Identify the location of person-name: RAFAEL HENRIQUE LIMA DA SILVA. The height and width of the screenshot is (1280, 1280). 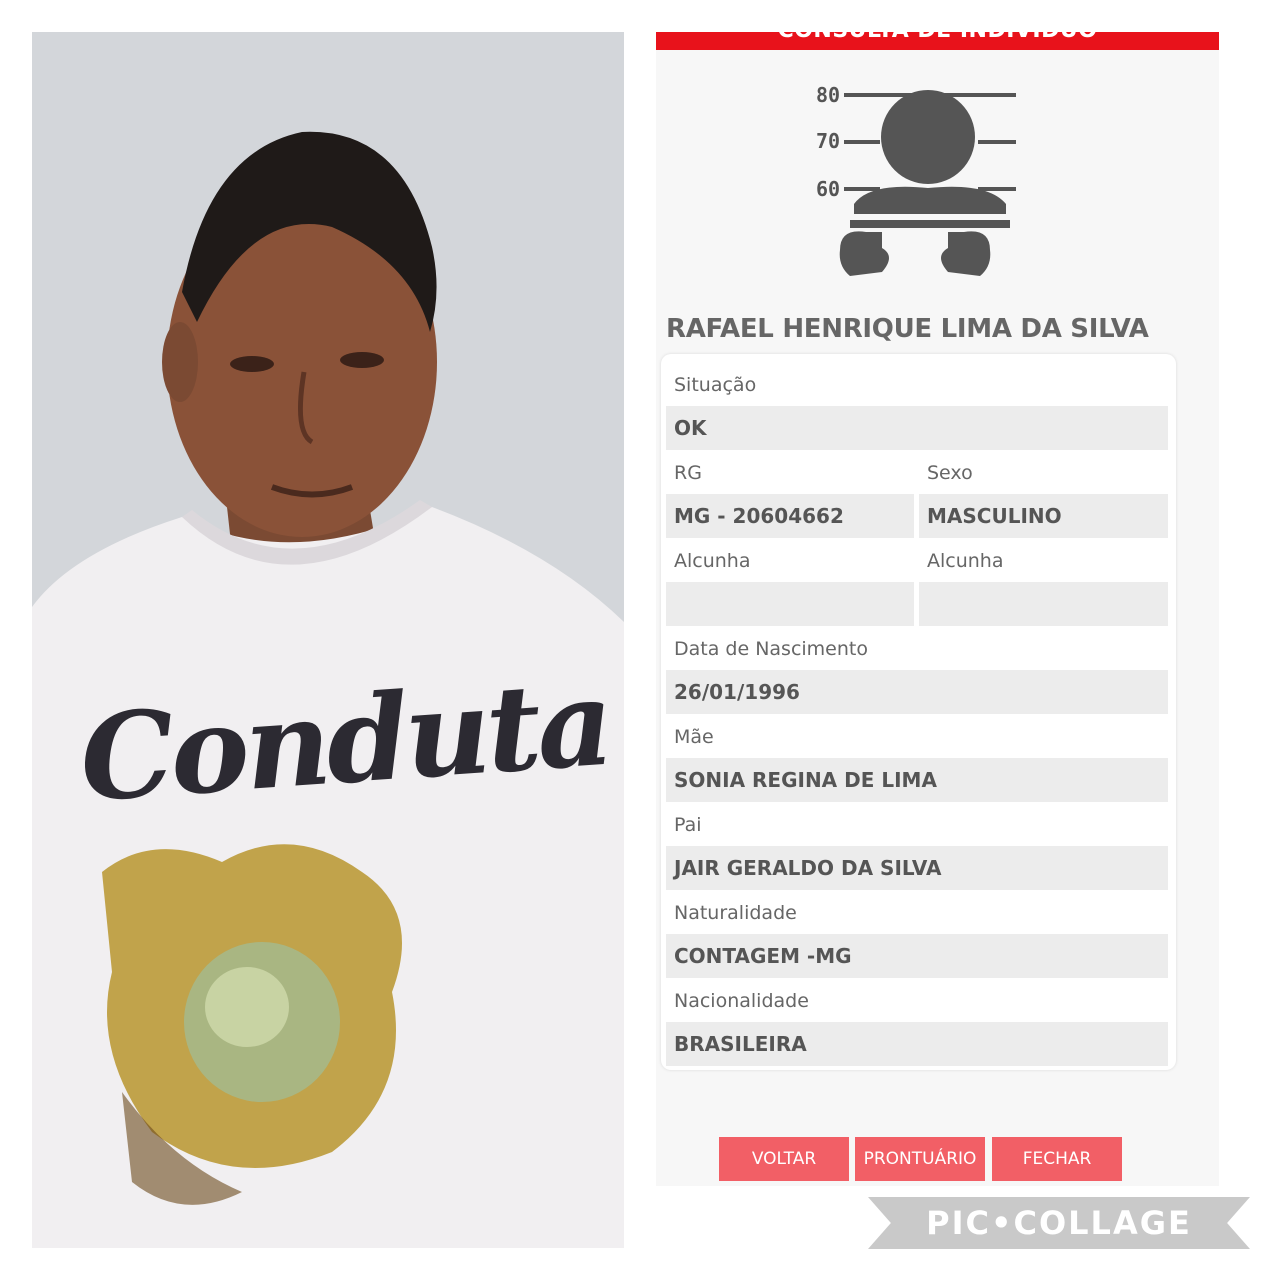
(907, 329).